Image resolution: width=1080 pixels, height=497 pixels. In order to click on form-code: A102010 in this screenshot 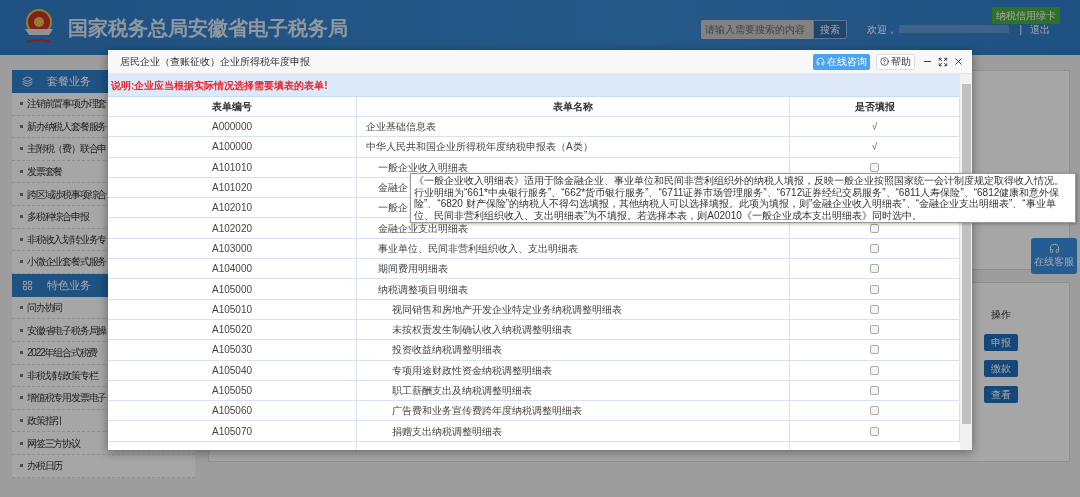, I will do `click(231, 208)`.